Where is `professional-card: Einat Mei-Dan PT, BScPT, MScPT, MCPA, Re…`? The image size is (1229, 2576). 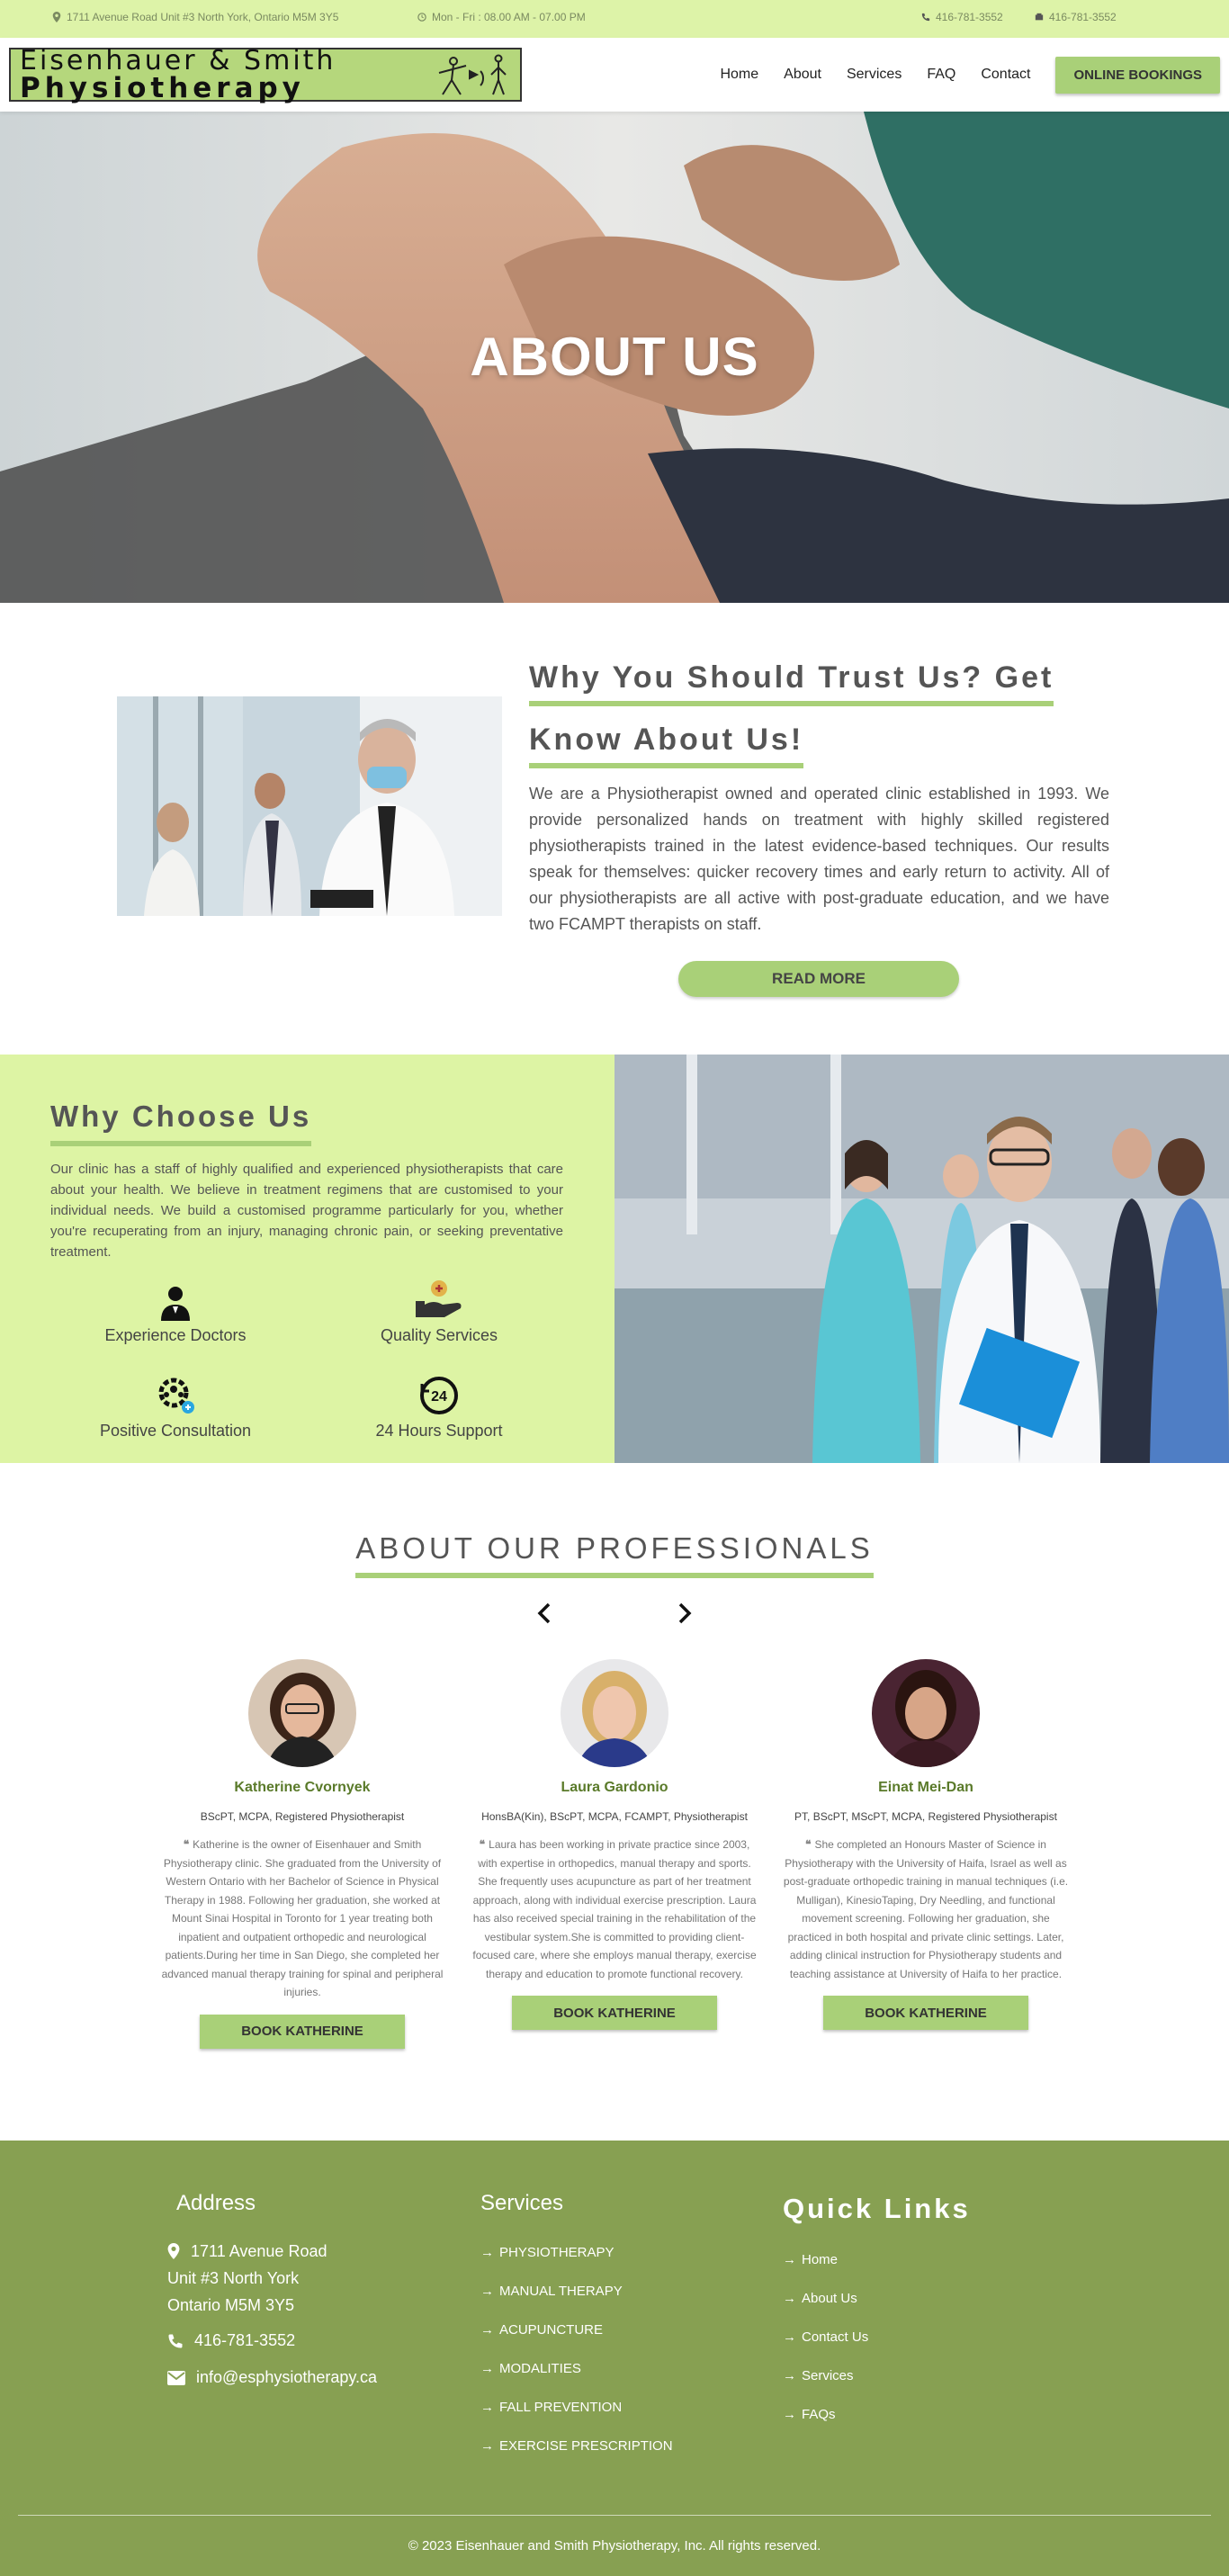 professional-card: Einat Mei-Dan PT, BScPT, MScPT, MCPA, Re… is located at coordinates (926, 1845).